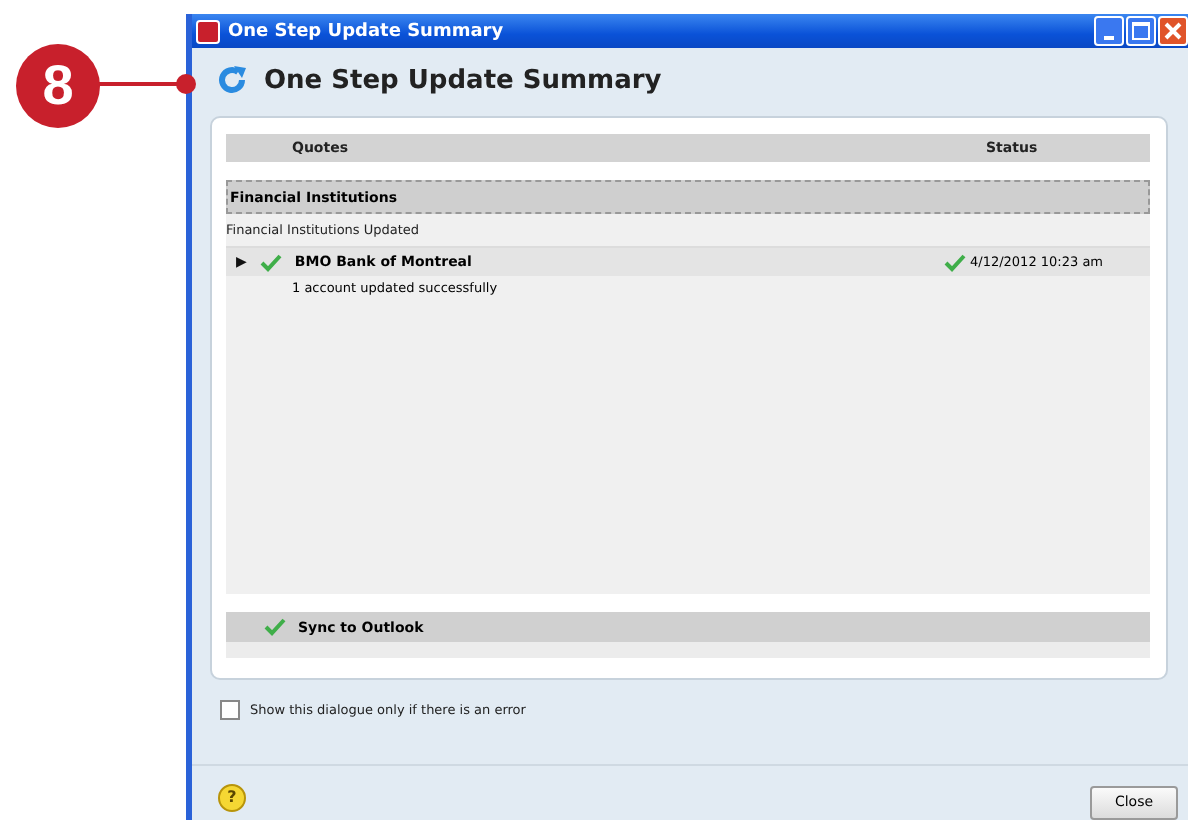 This screenshot has width=1188, height=820. Describe the element at coordinates (1109, 31) in the screenshot. I see `minimize-button` at that location.